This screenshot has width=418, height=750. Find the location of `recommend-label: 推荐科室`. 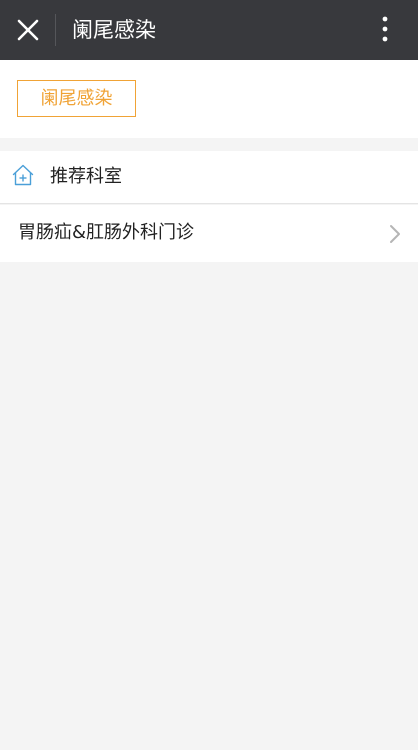

recommend-label: 推荐科室 is located at coordinates (86, 176).